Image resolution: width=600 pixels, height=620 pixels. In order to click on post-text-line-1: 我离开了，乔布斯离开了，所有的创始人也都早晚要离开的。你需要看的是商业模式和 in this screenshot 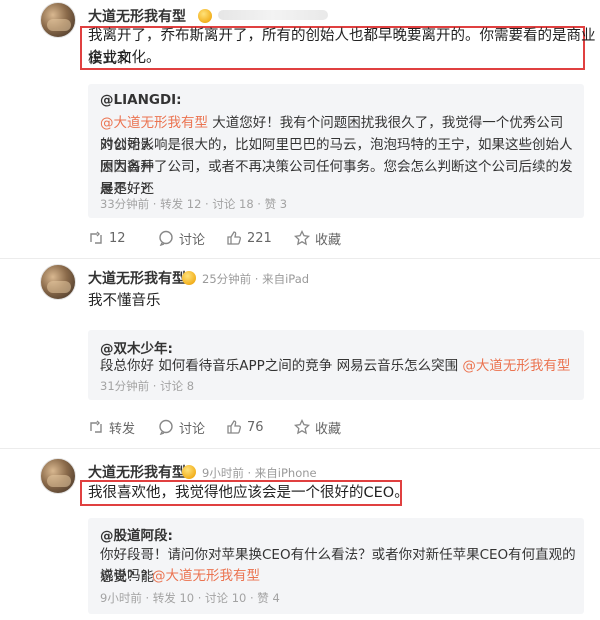, I will do `click(342, 47)`.